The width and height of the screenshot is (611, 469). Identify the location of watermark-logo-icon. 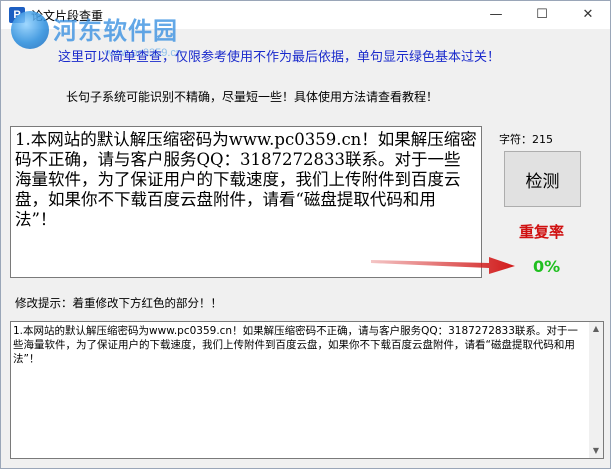
(30, 30).